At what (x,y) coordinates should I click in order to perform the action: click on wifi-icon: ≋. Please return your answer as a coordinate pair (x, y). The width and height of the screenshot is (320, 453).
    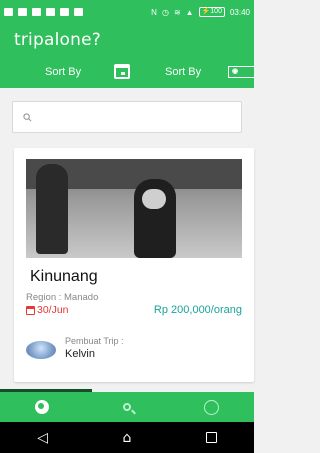
    Looking at the image, I should click on (177, 12).